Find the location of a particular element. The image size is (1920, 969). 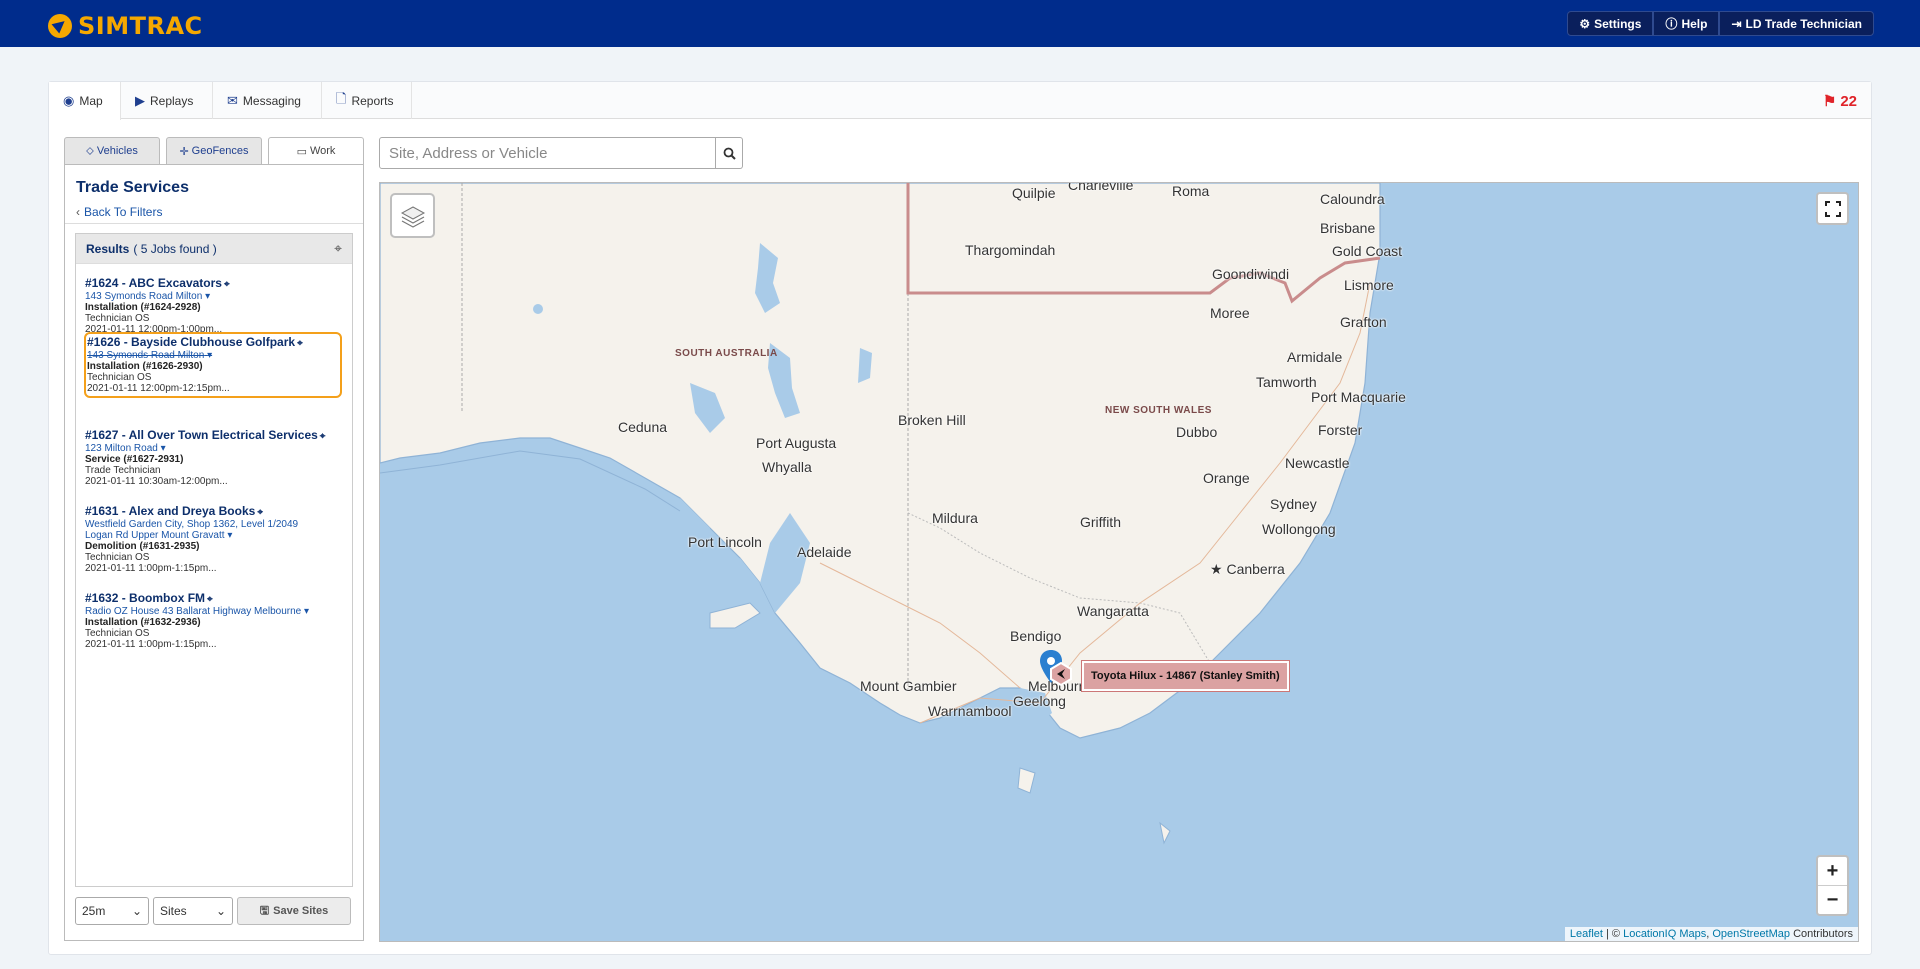

alerts-indicator: ⚑ 22 is located at coordinates (1840, 101).